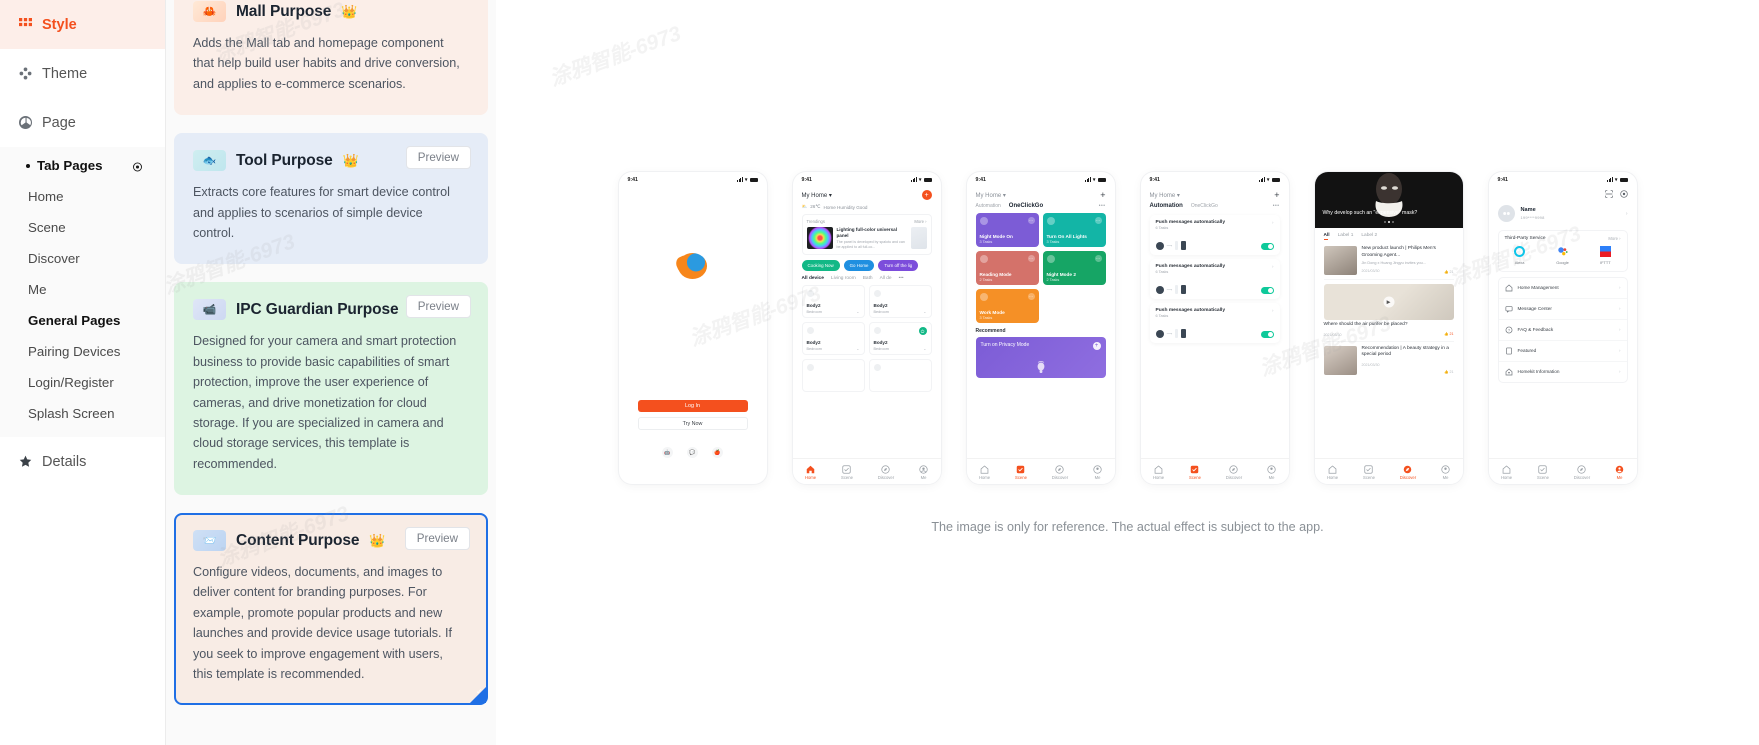 This screenshot has height=745, width=1759. What do you see at coordinates (1608, 194) in the screenshot?
I see `scan-icon` at bounding box center [1608, 194].